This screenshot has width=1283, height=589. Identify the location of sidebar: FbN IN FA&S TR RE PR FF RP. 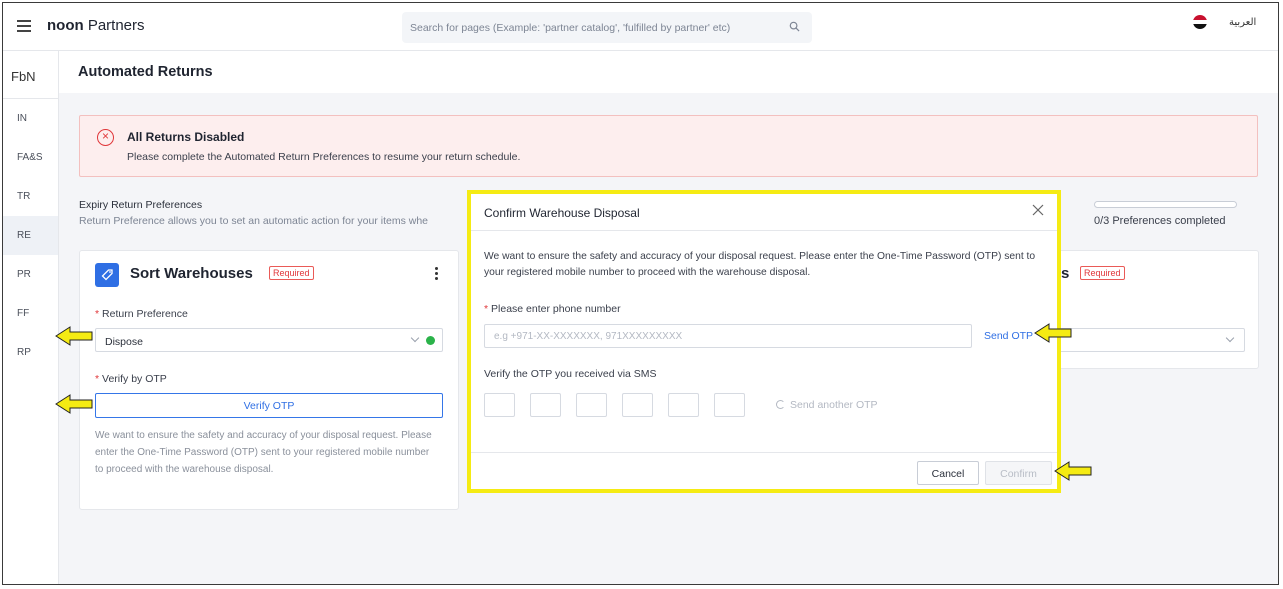
(31, 317).